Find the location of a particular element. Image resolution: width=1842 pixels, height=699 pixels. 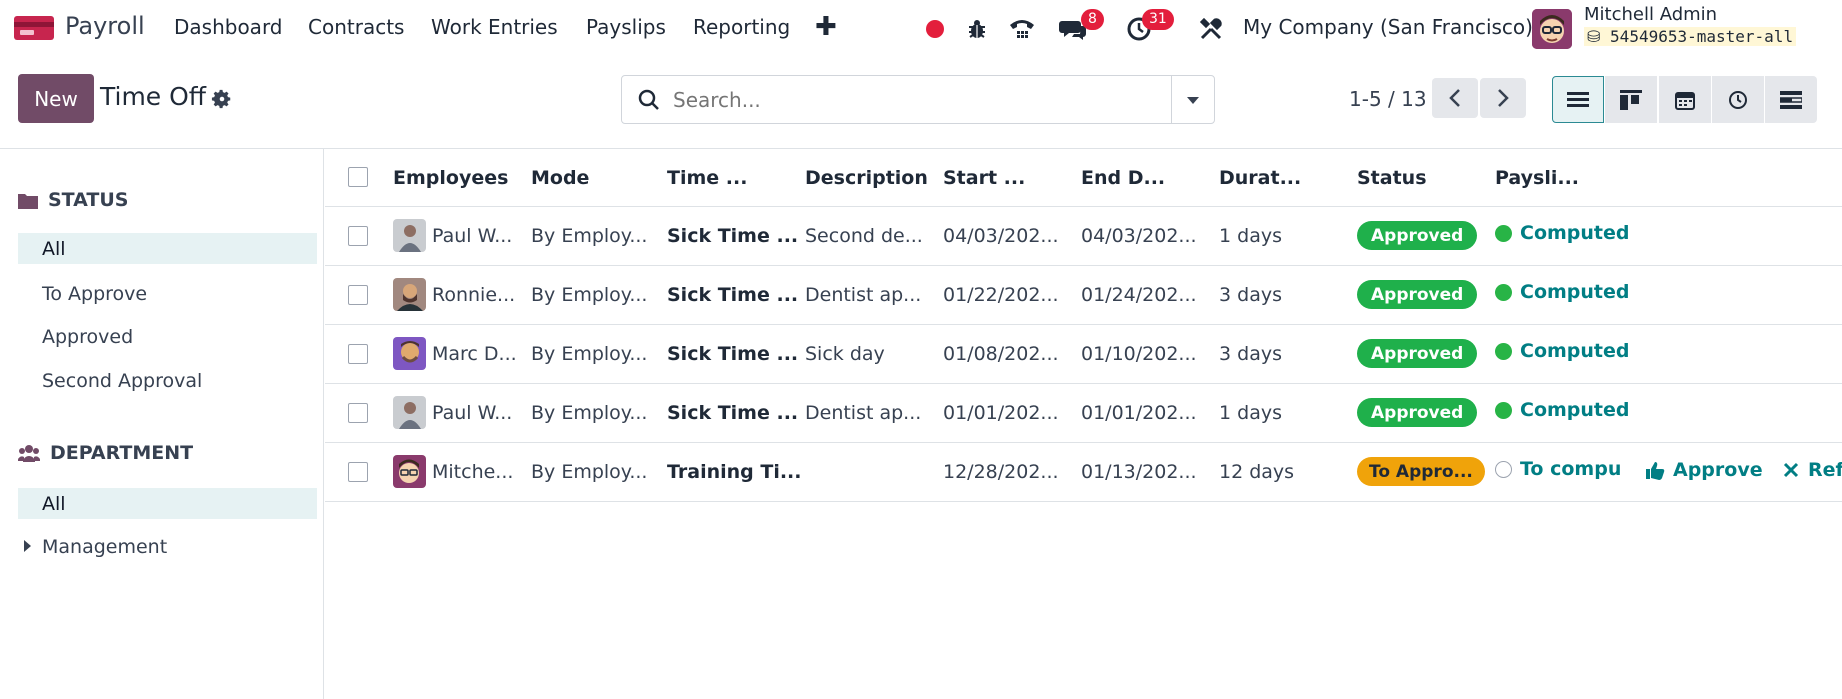

tools-icon is located at coordinates (1211, 29).